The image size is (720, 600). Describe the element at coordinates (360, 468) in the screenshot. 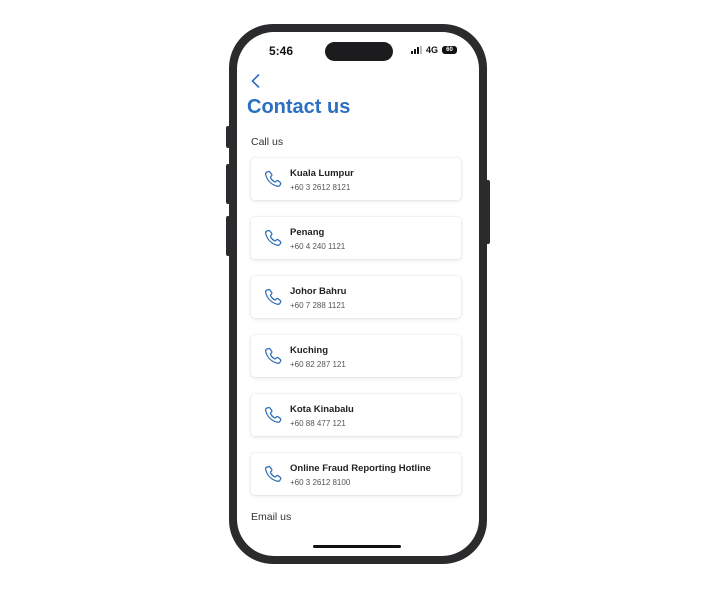

I see `call-item-city: Online Fraud Reporting Hotline` at that location.